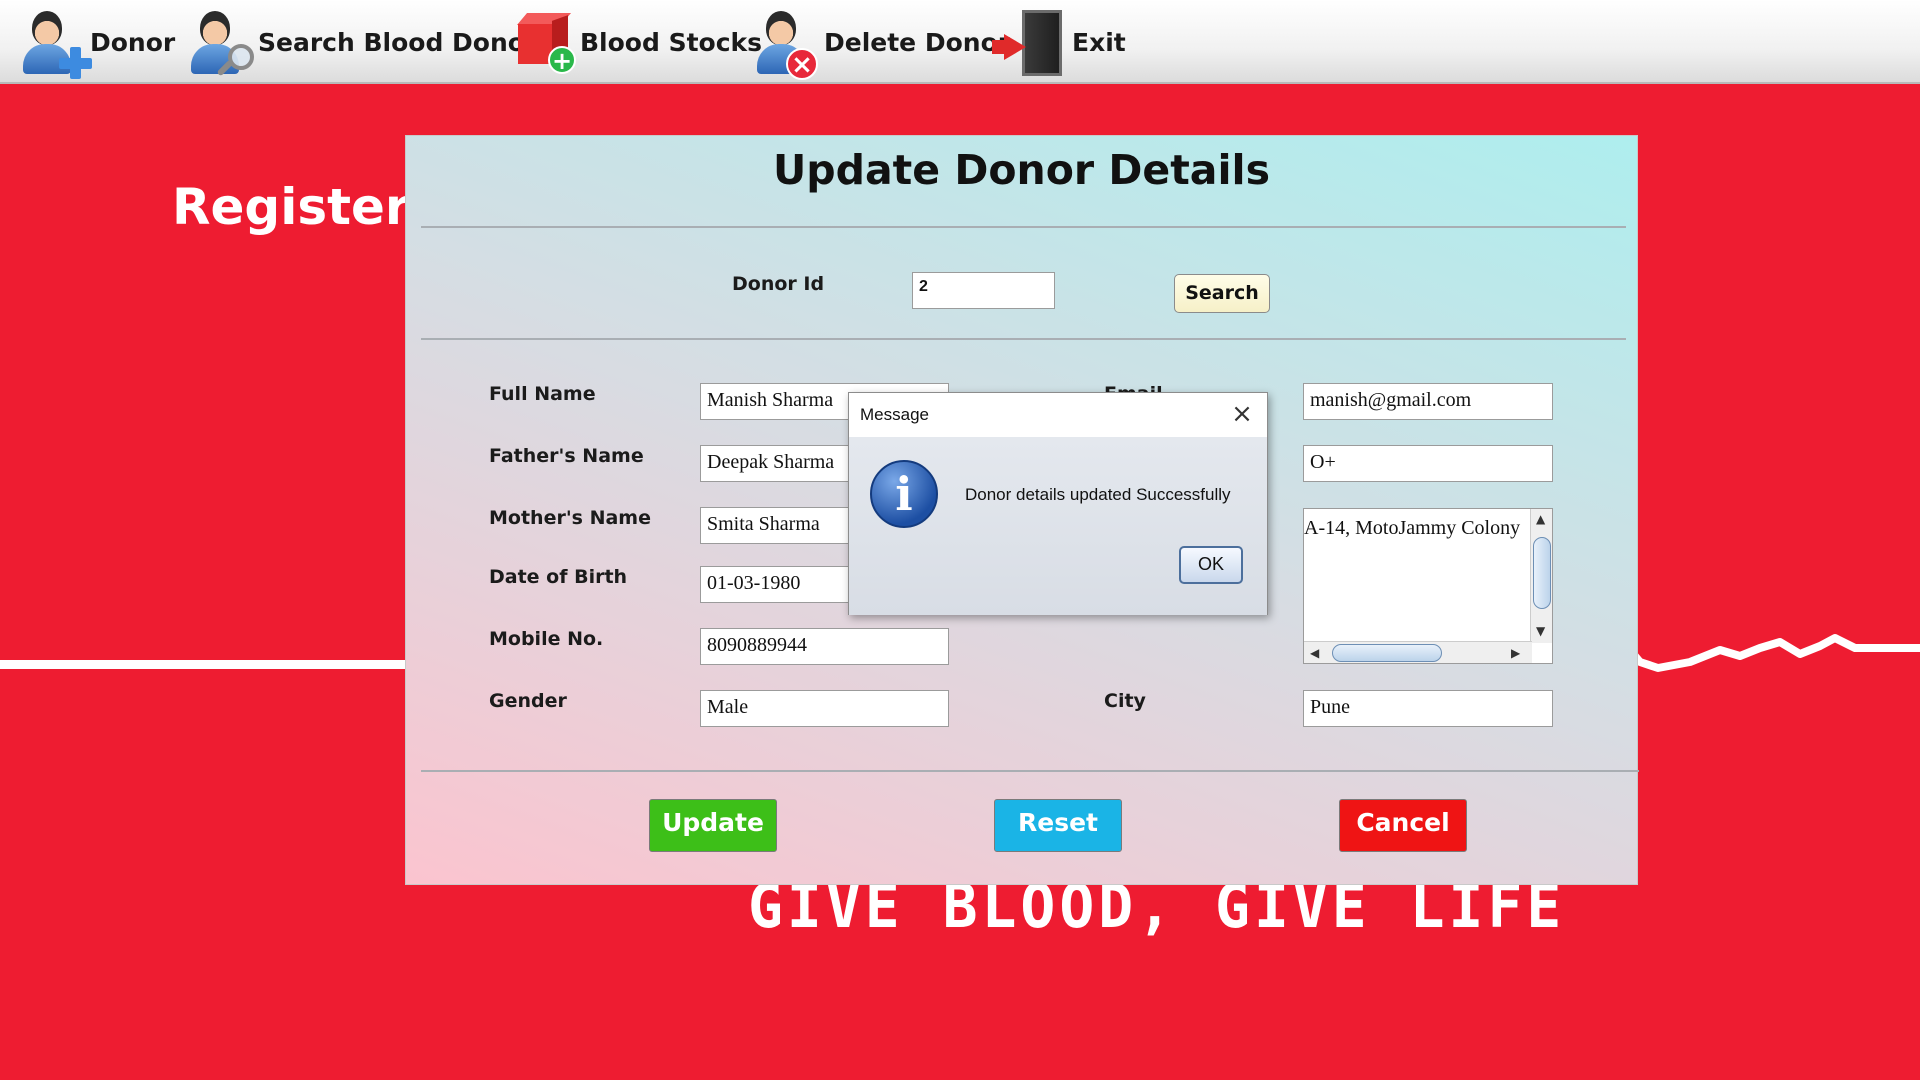  I want to click on message-title: Message, so click(894, 414).